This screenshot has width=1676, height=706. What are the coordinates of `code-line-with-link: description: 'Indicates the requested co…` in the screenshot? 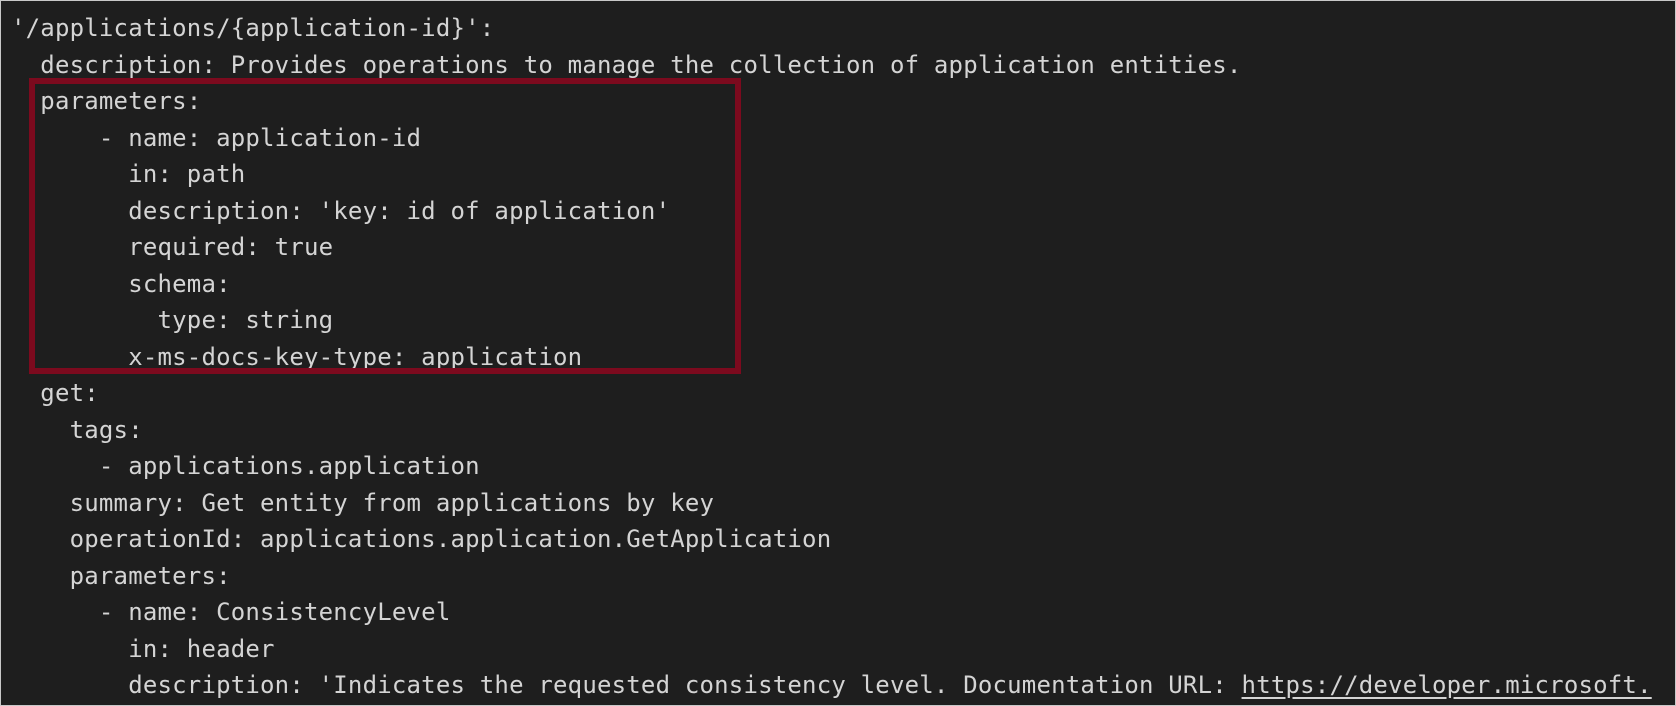 It's located at (843, 685).